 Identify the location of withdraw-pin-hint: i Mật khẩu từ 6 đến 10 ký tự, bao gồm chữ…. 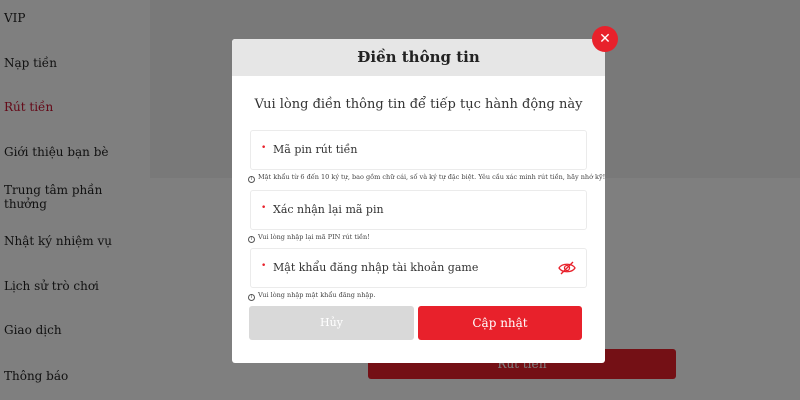
(426, 178).